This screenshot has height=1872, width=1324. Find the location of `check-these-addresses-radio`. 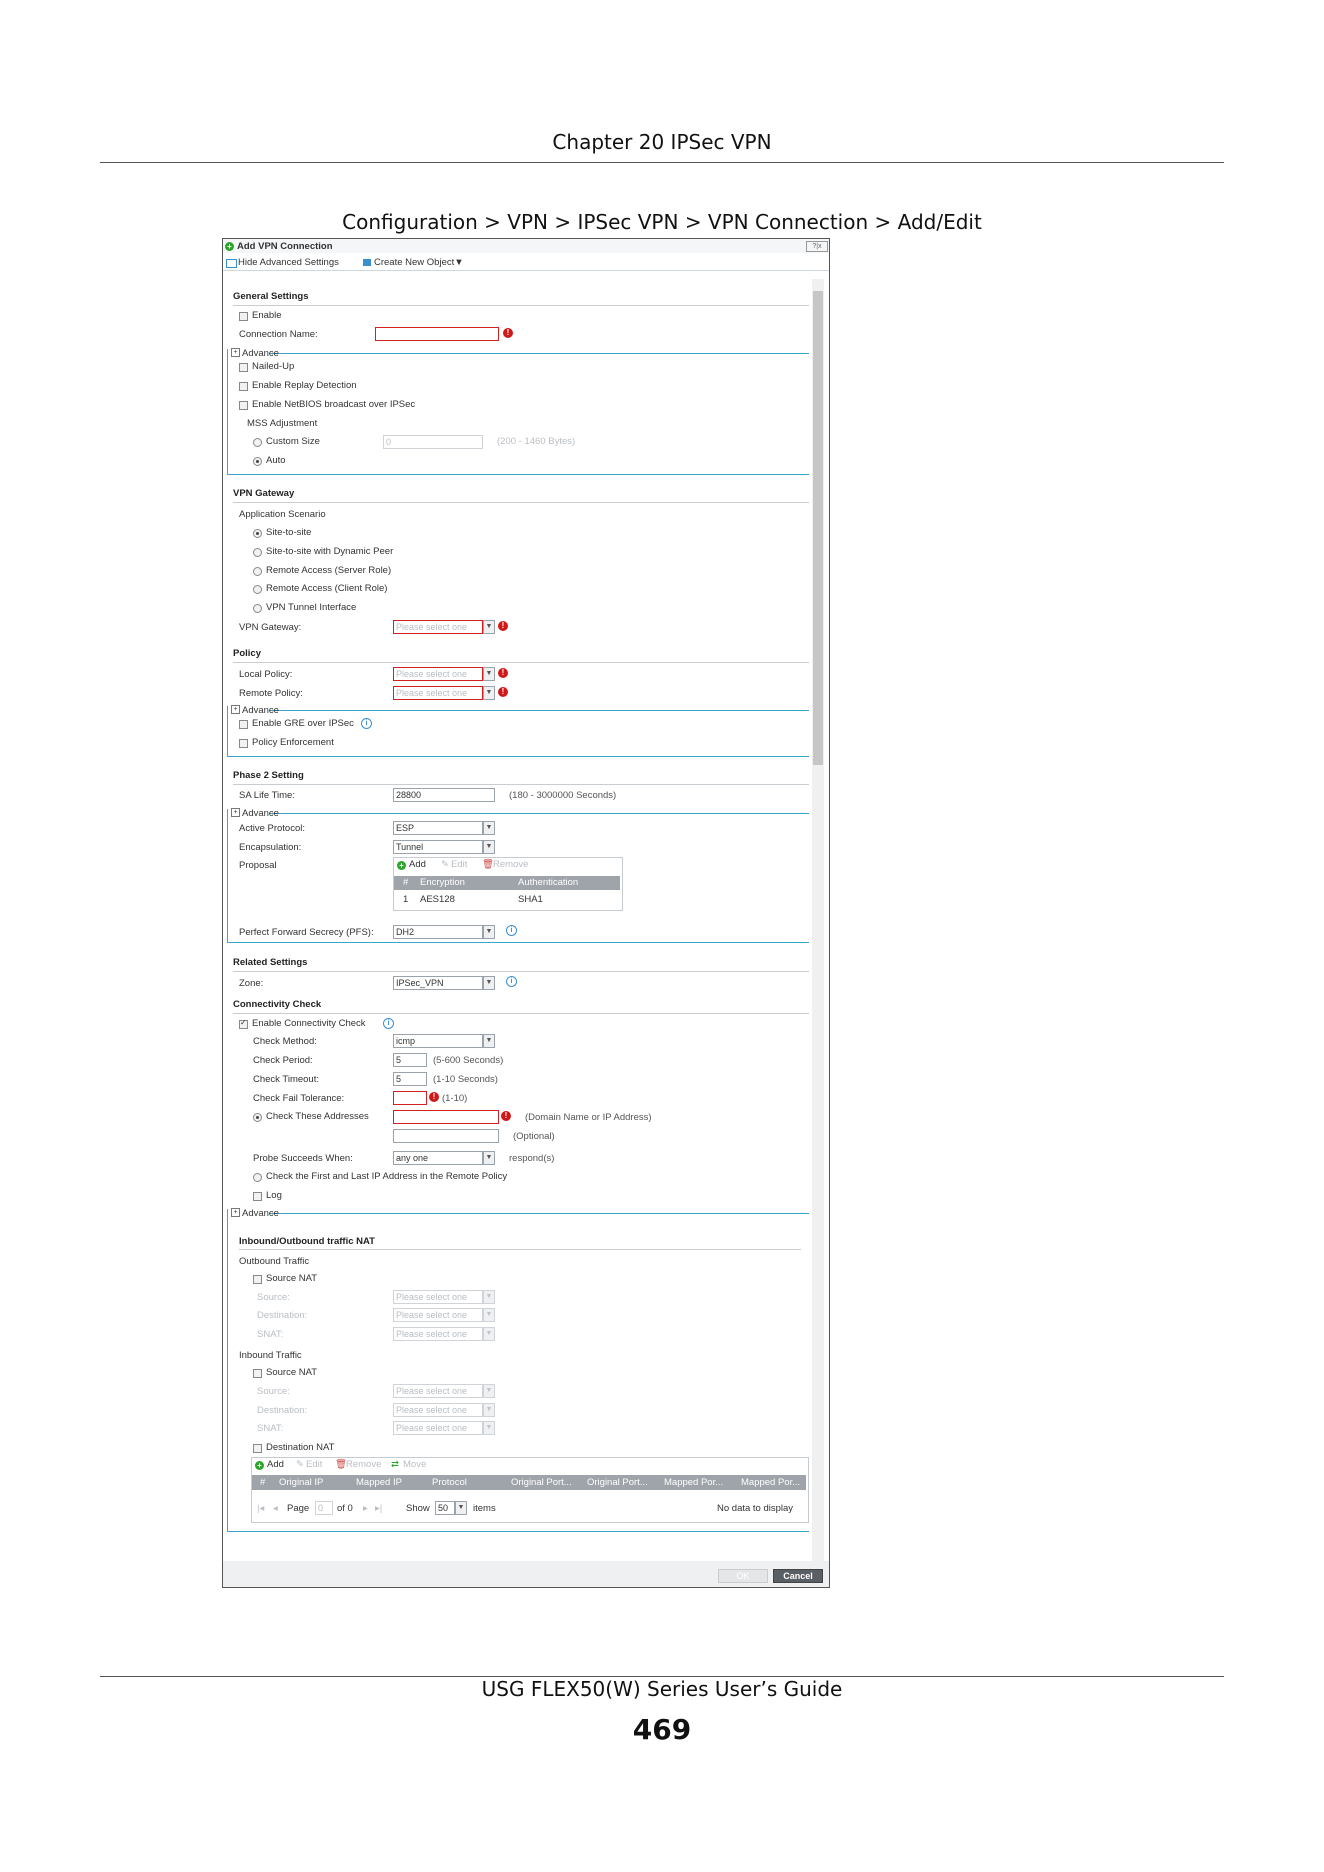

check-these-addresses-radio is located at coordinates (257, 1117).